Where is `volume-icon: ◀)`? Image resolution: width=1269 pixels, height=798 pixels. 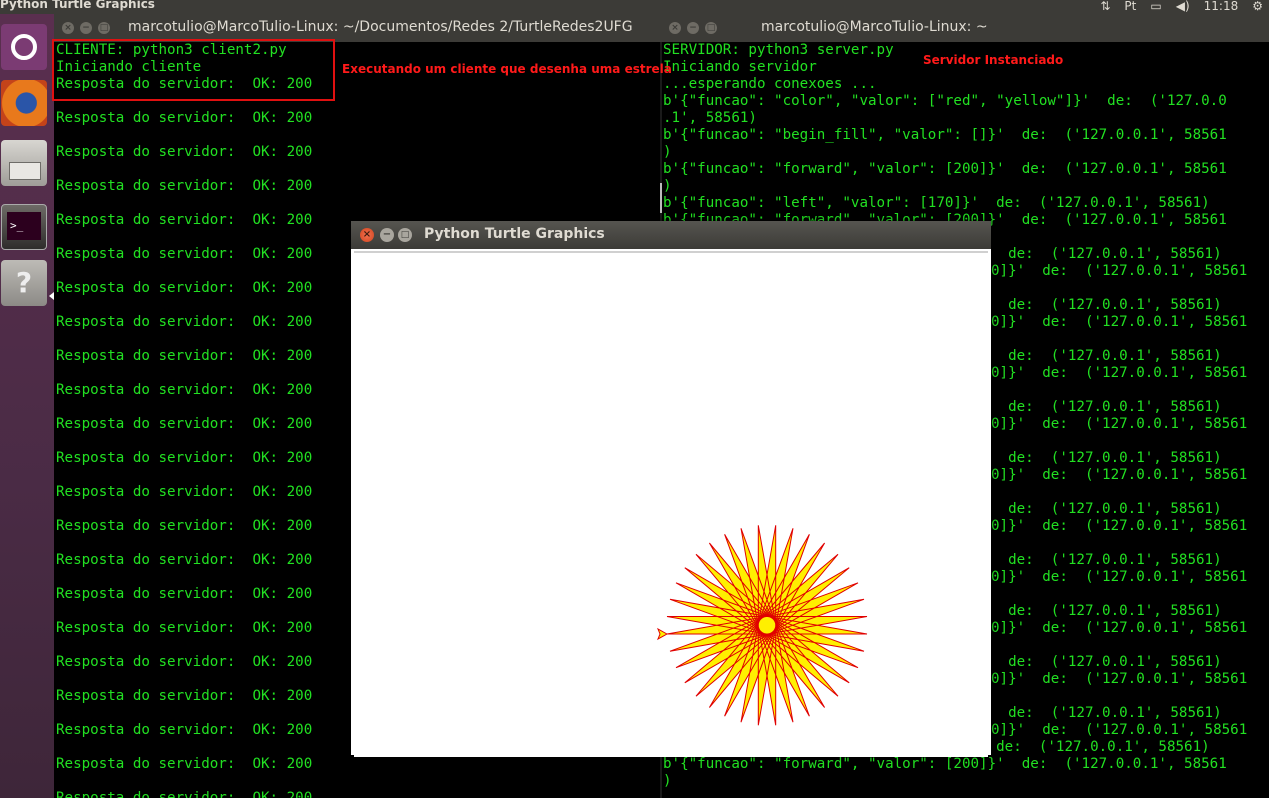 volume-icon: ◀) is located at coordinates (1183, 6).